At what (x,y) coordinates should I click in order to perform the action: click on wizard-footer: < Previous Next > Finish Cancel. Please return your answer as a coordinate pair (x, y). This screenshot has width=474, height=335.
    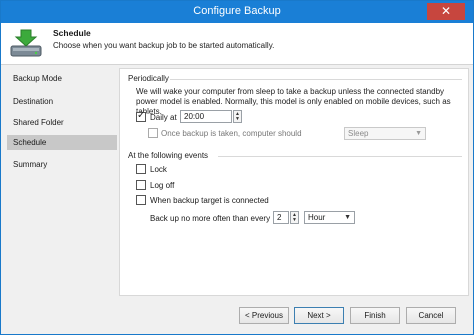
    Looking at the image, I should click on (237, 317).